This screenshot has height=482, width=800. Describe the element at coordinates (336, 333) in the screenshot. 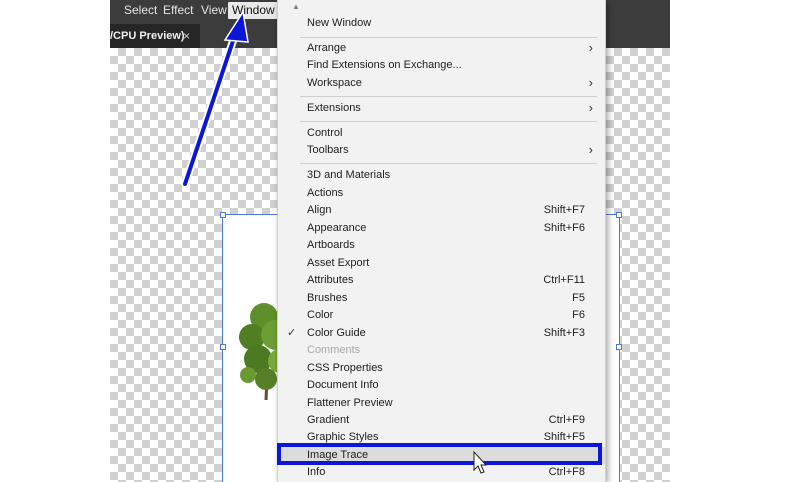

I see `menu-item-label: Color Guide` at that location.